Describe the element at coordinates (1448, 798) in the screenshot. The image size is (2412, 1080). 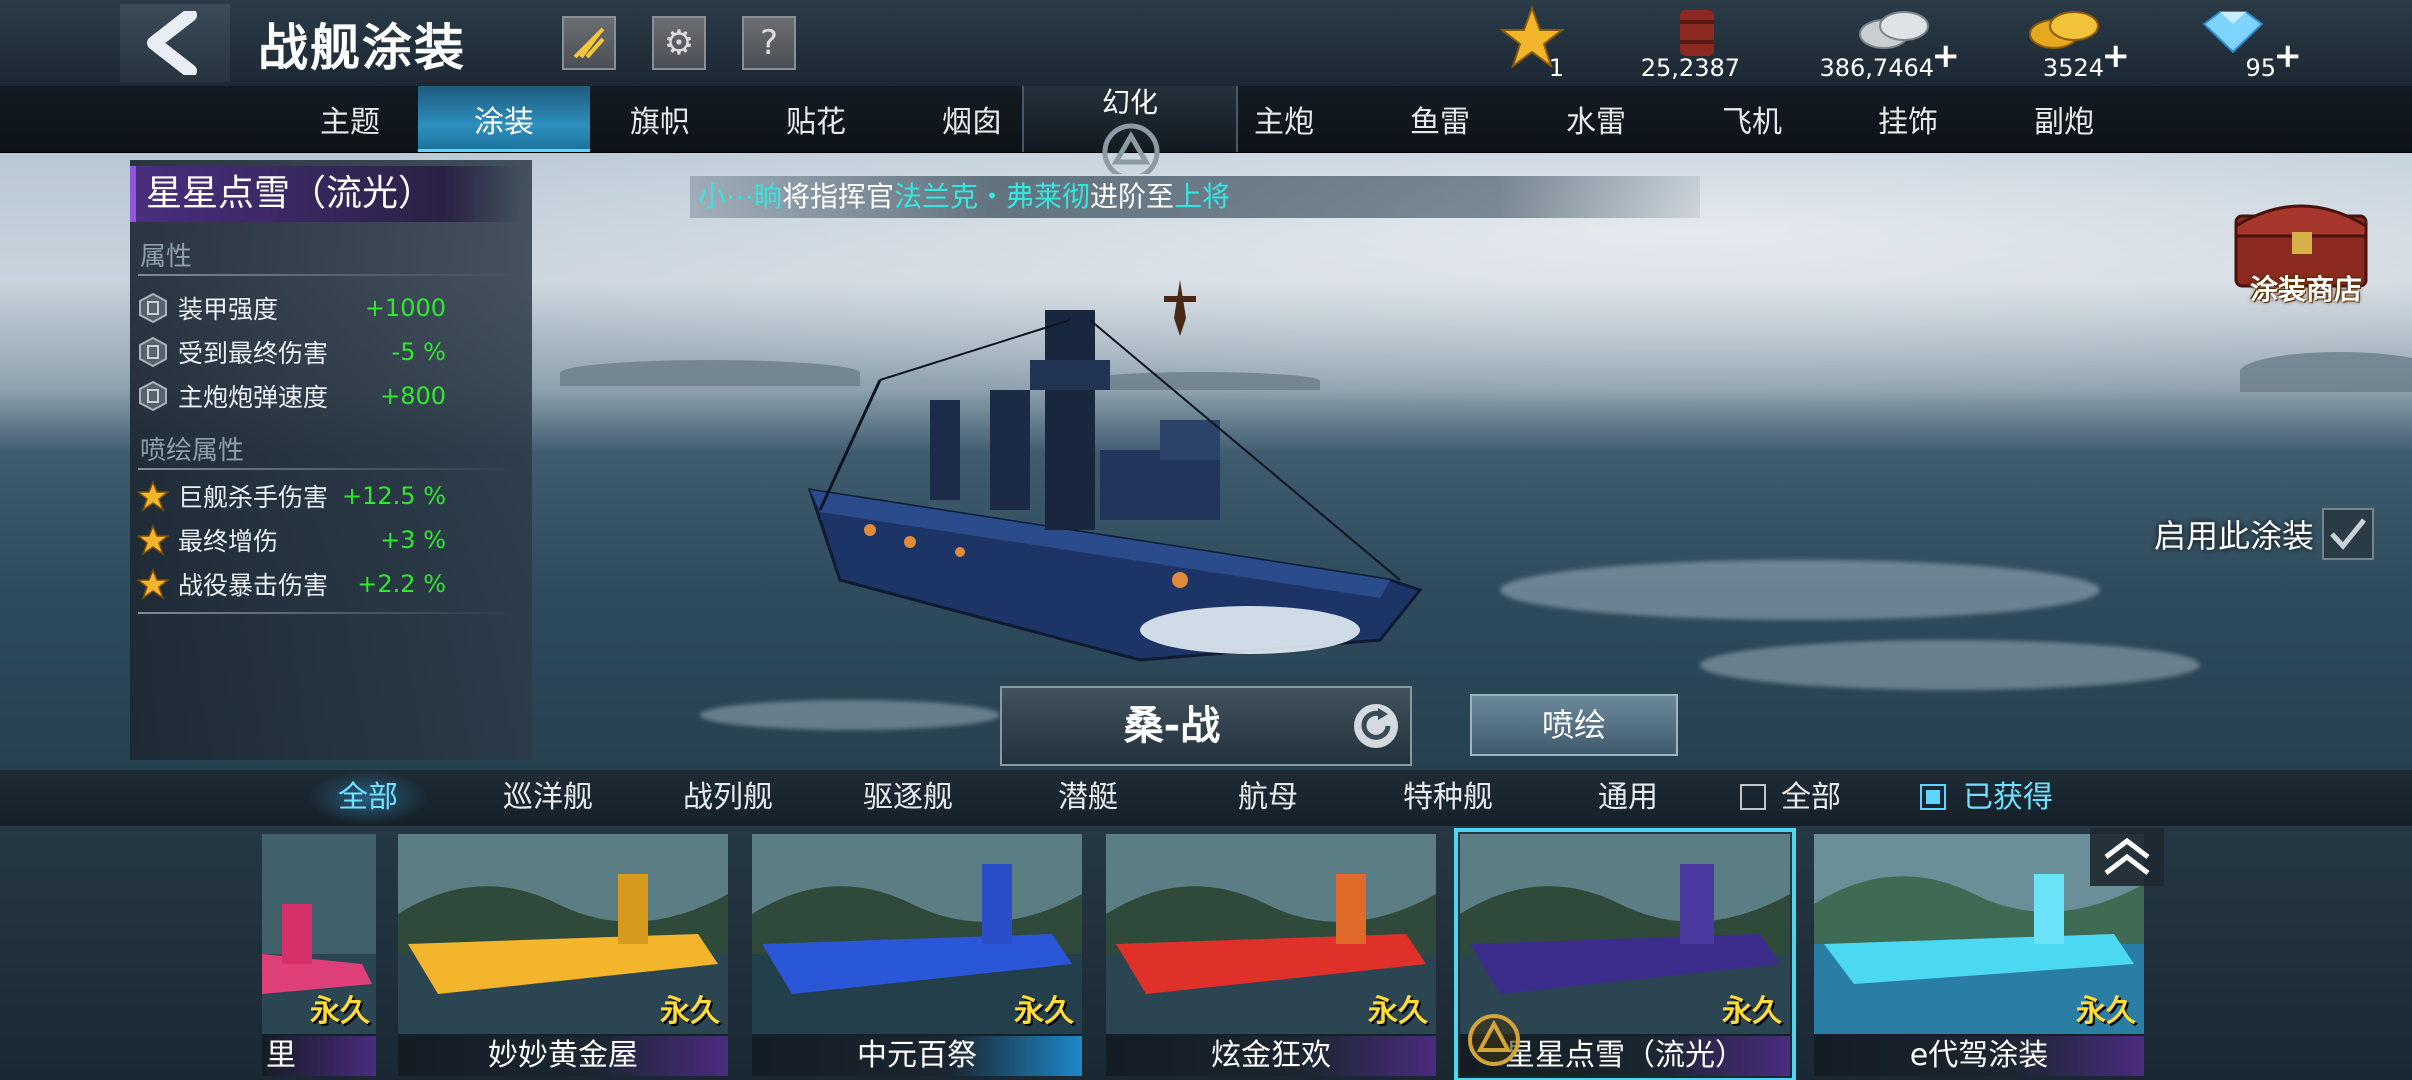
I see `filter-special: 特种舰` at that location.